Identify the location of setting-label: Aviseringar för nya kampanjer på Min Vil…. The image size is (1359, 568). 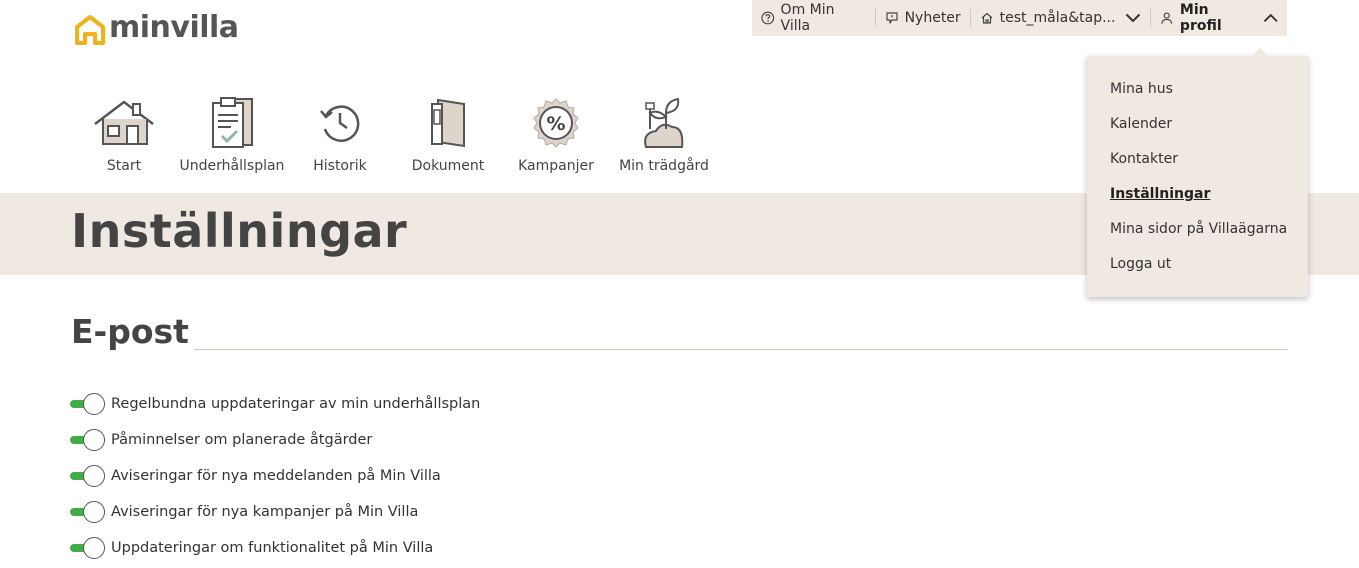
(265, 512).